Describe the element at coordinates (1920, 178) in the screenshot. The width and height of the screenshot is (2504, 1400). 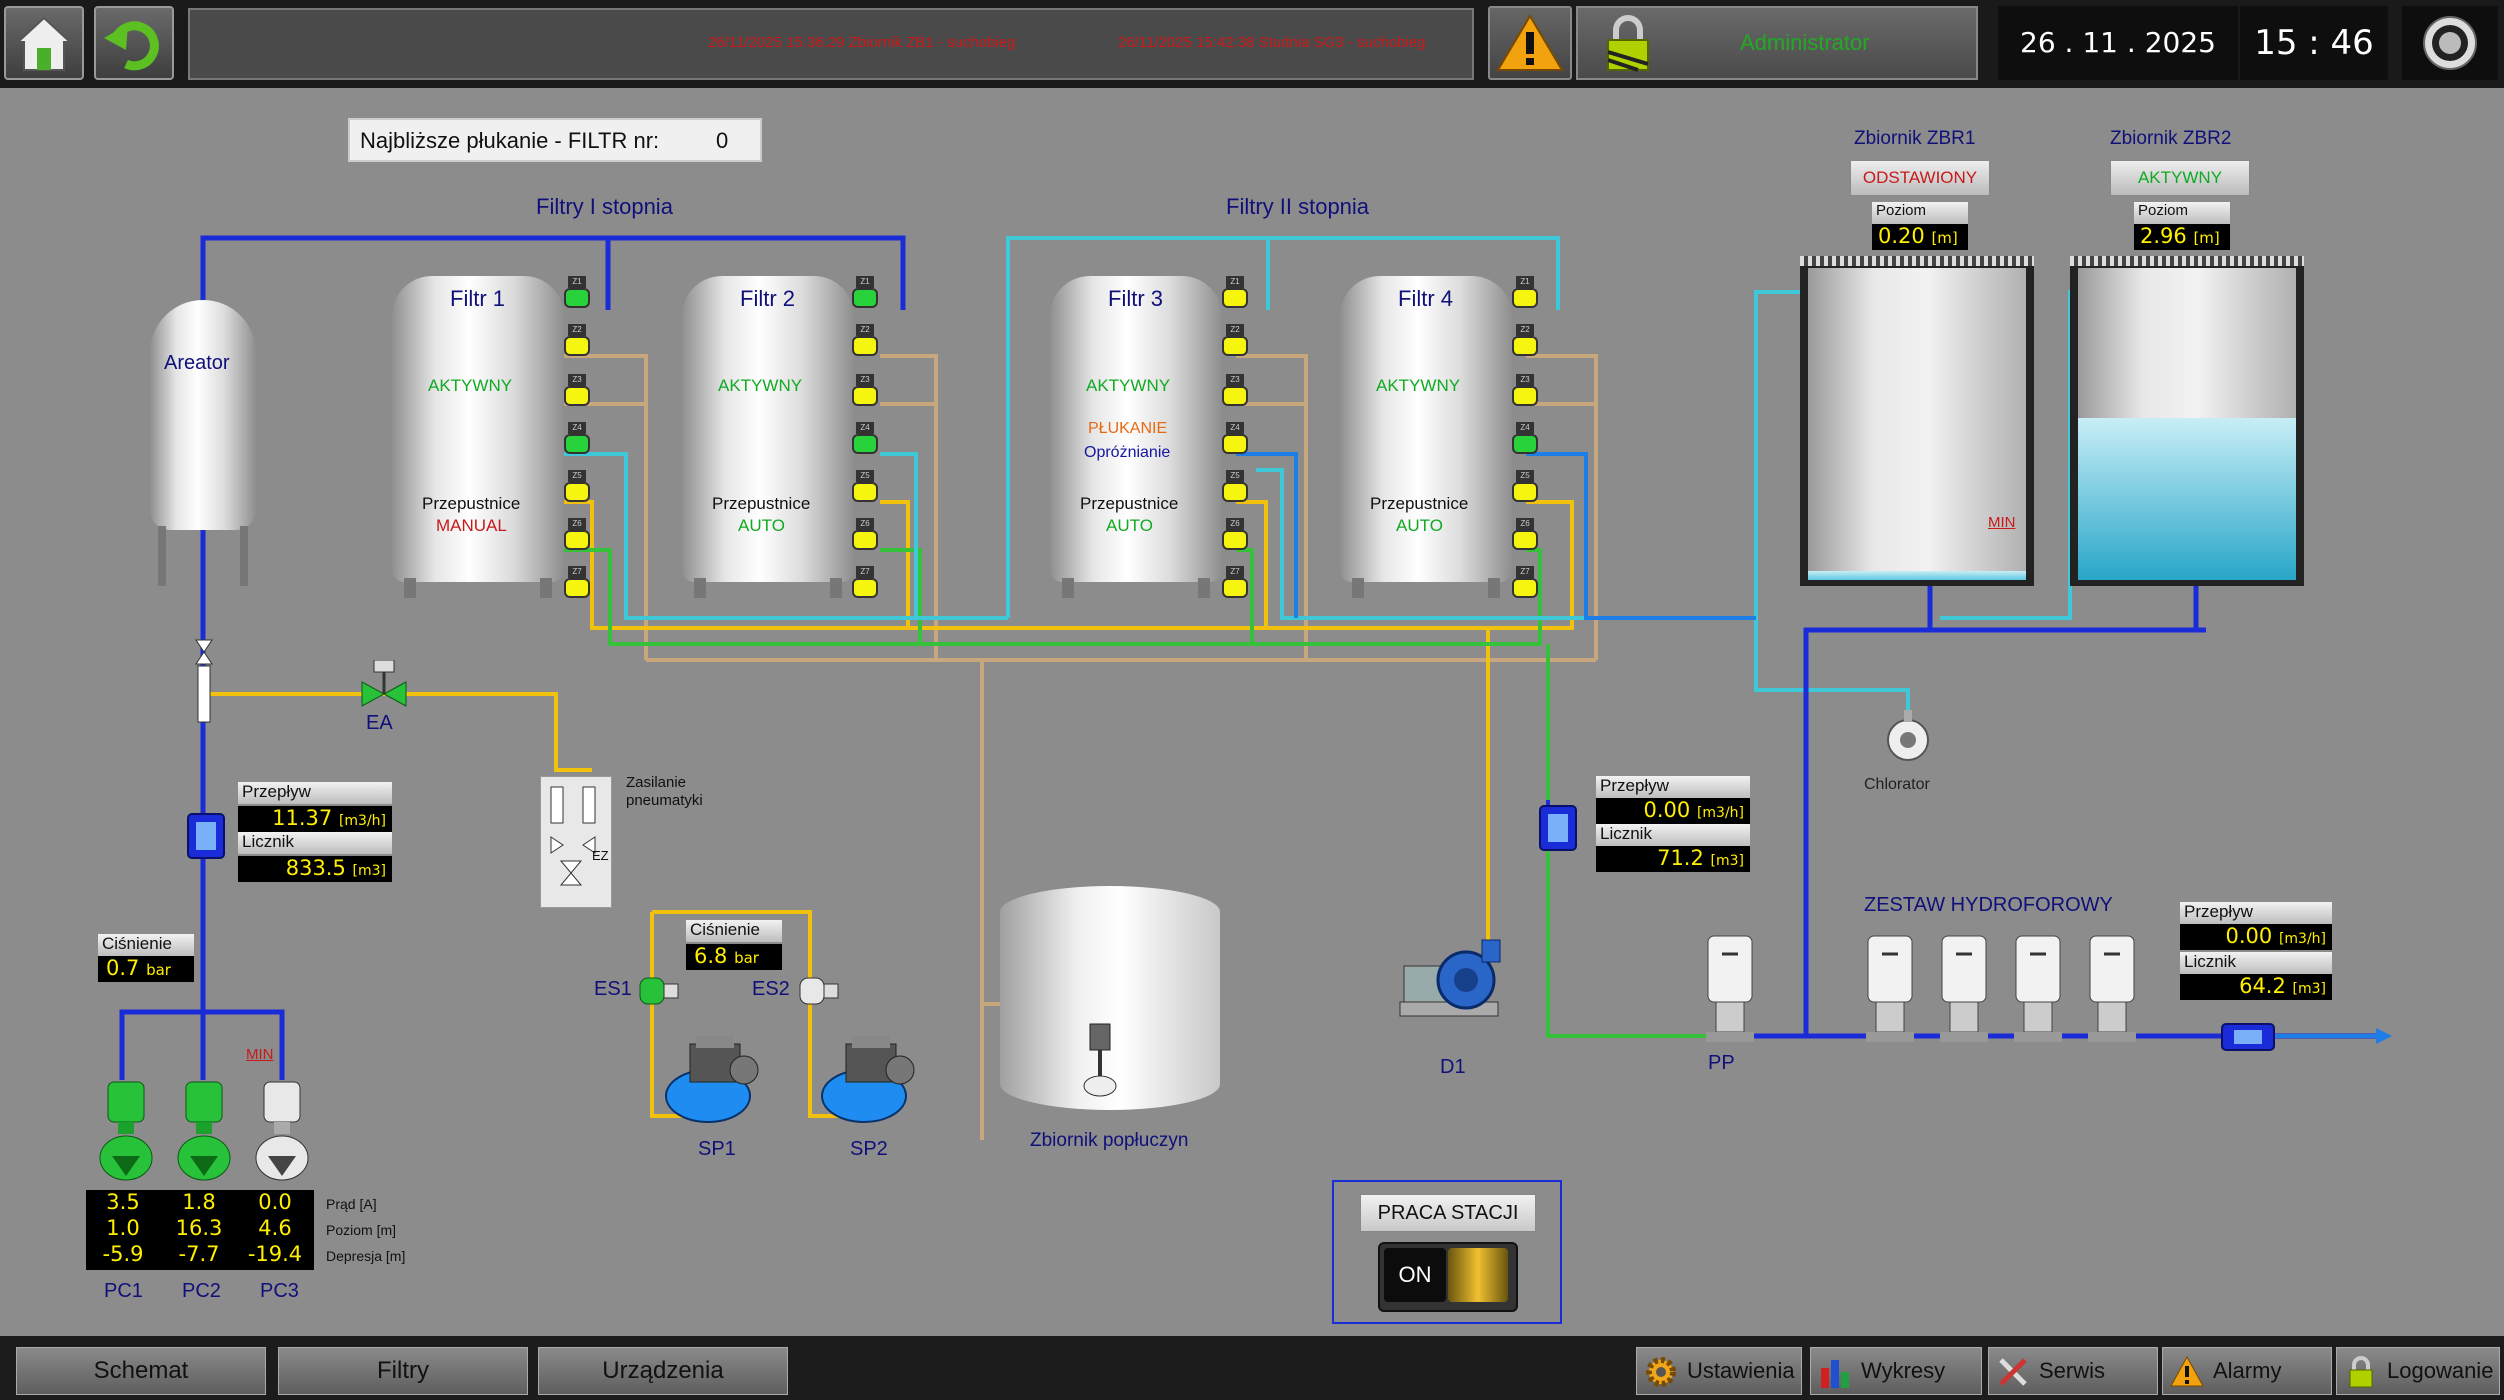
I see `tank-zbr1-status: ODSTAWIONY` at that location.